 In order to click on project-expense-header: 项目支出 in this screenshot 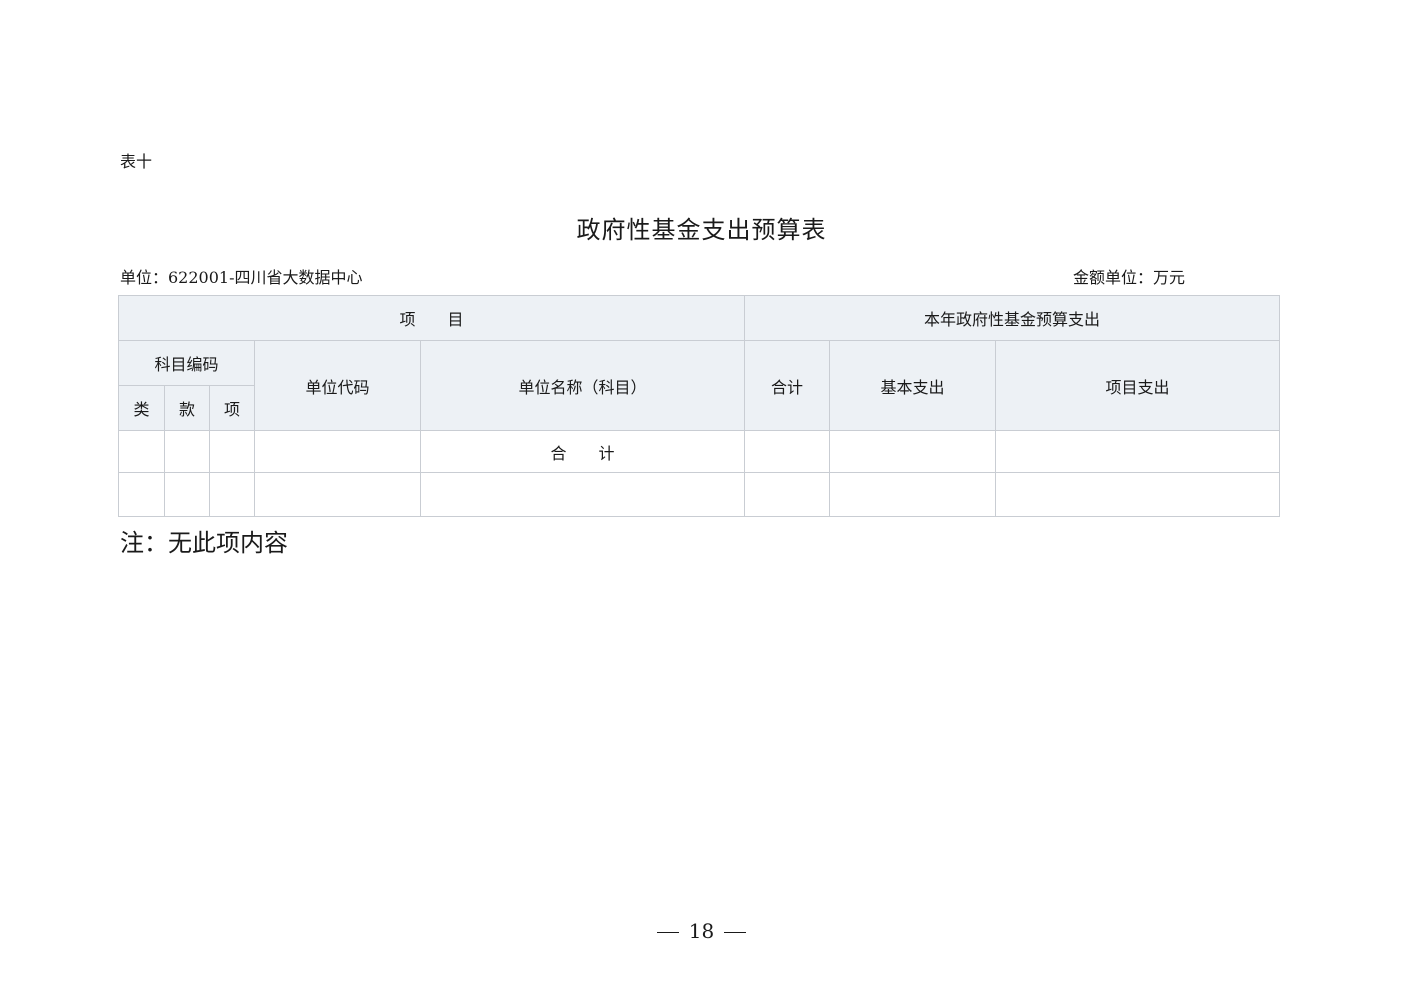, I will do `click(1138, 385)`.